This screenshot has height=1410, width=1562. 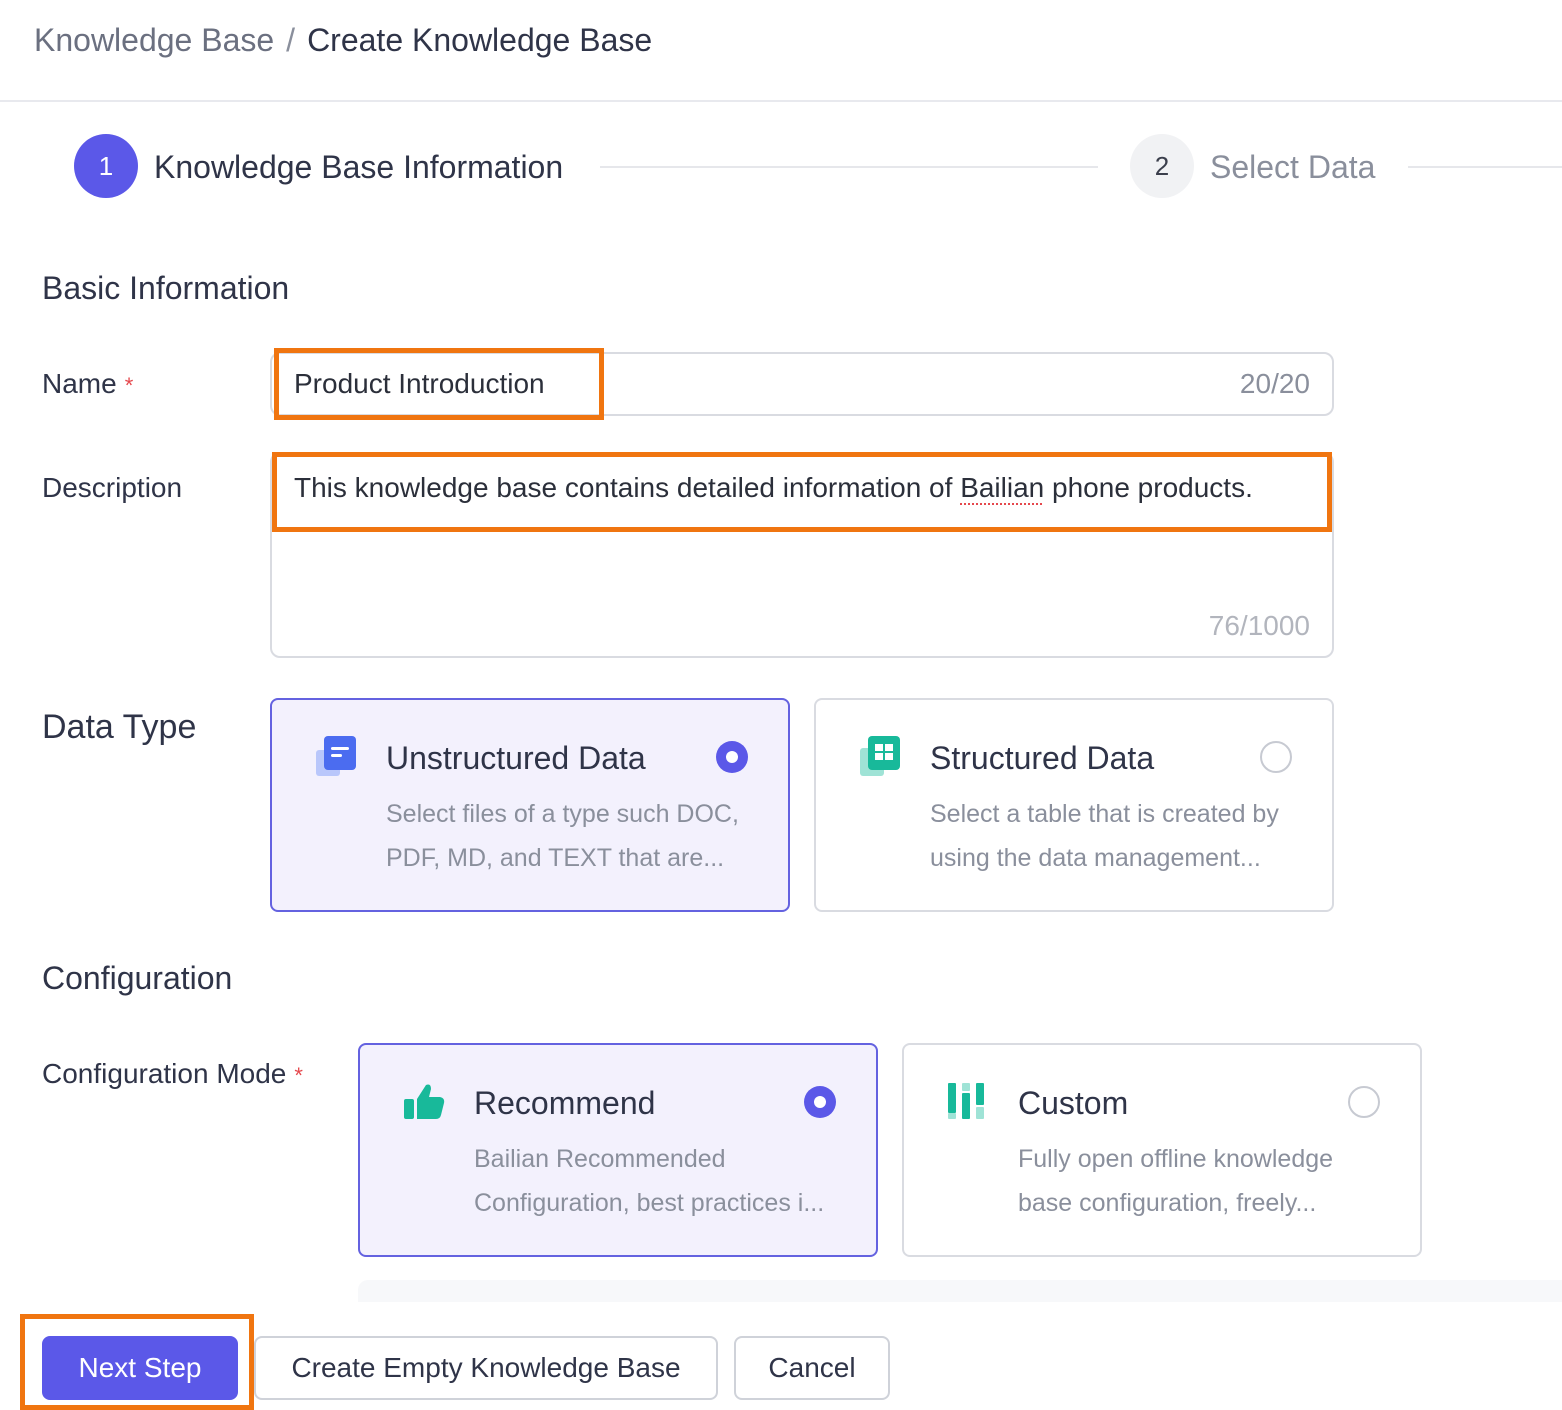 I want to click on structured-data-title: Structured Data, so click(x=1042, y=758).